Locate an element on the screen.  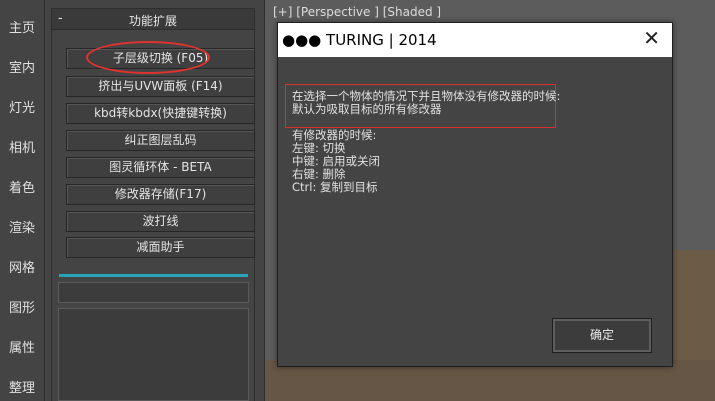
turing-loop-button: 图灵循环体 - BETA is located at coordinates (160, 167).